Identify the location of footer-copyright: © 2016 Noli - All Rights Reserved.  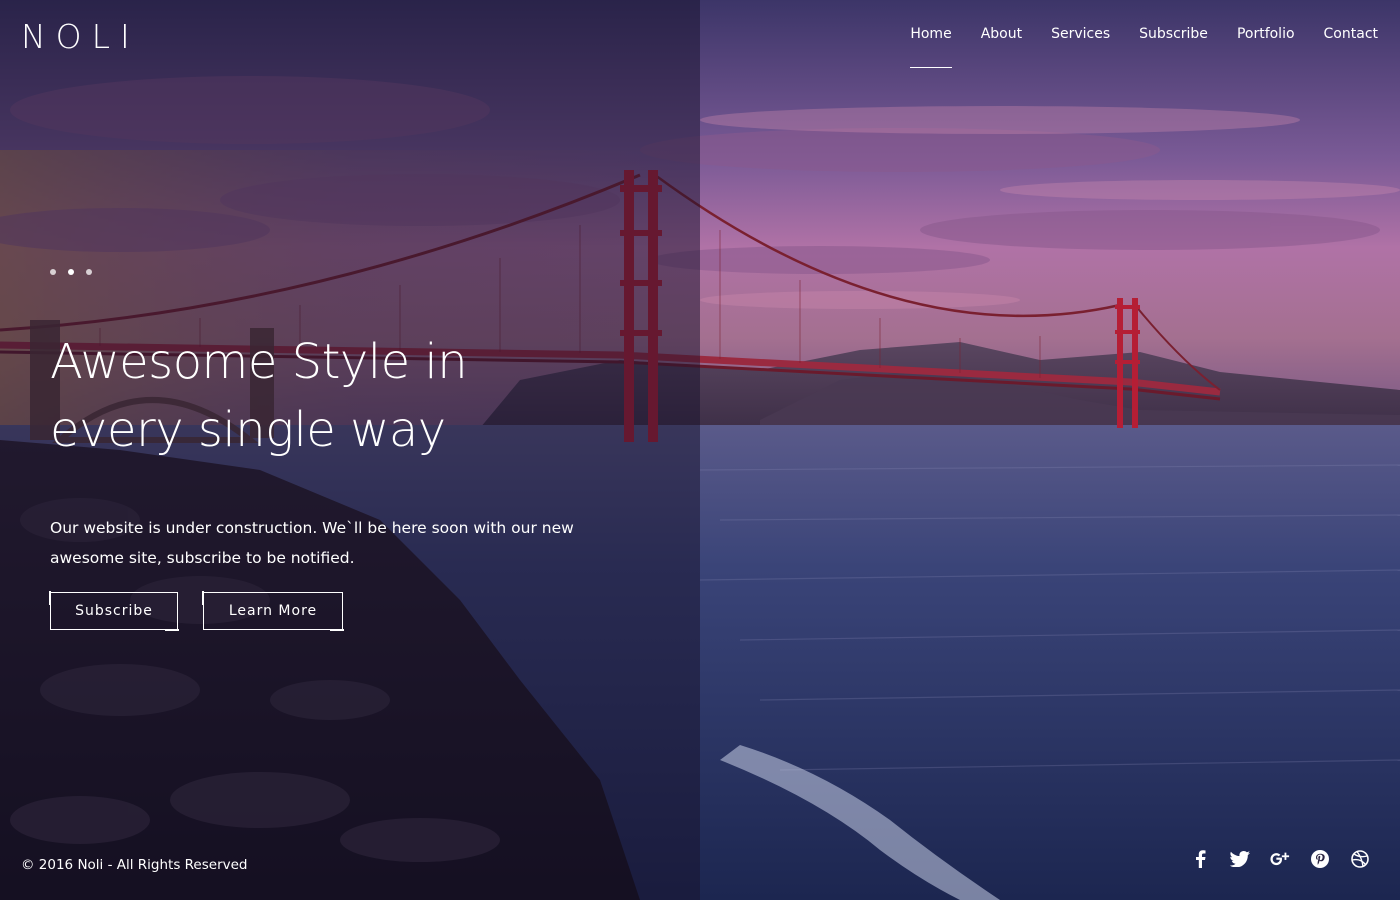
(134, 865).